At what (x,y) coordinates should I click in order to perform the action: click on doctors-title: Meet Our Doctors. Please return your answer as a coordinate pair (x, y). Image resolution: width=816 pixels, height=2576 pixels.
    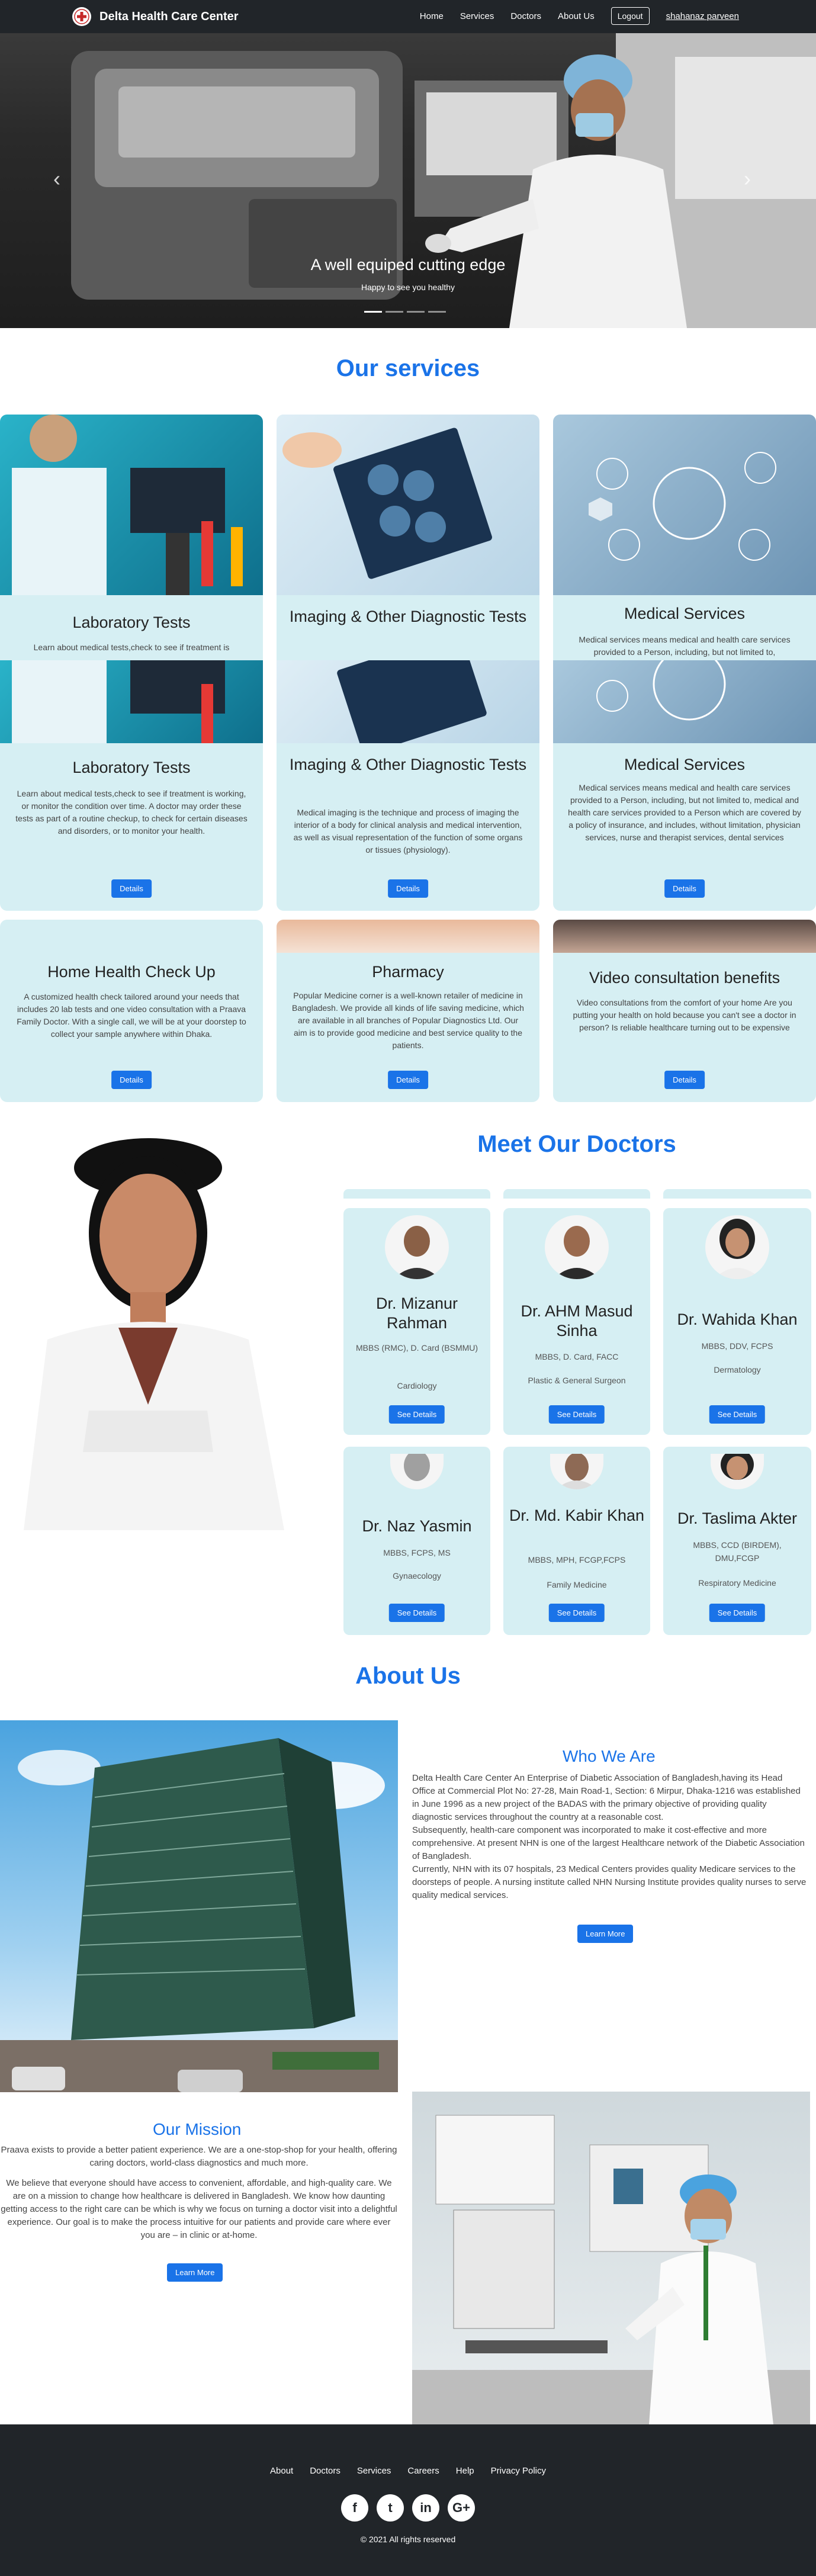
    Looking at the image, I should click on (576, 1144).